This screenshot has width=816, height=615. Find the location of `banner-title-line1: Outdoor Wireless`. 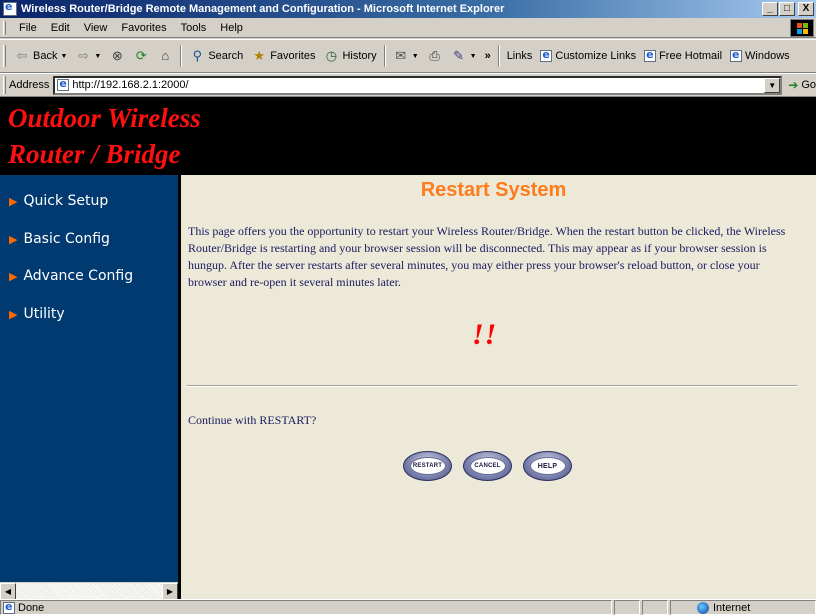

banner-title-line1: Outdoor Wireless is located at coordinates (104, 118).